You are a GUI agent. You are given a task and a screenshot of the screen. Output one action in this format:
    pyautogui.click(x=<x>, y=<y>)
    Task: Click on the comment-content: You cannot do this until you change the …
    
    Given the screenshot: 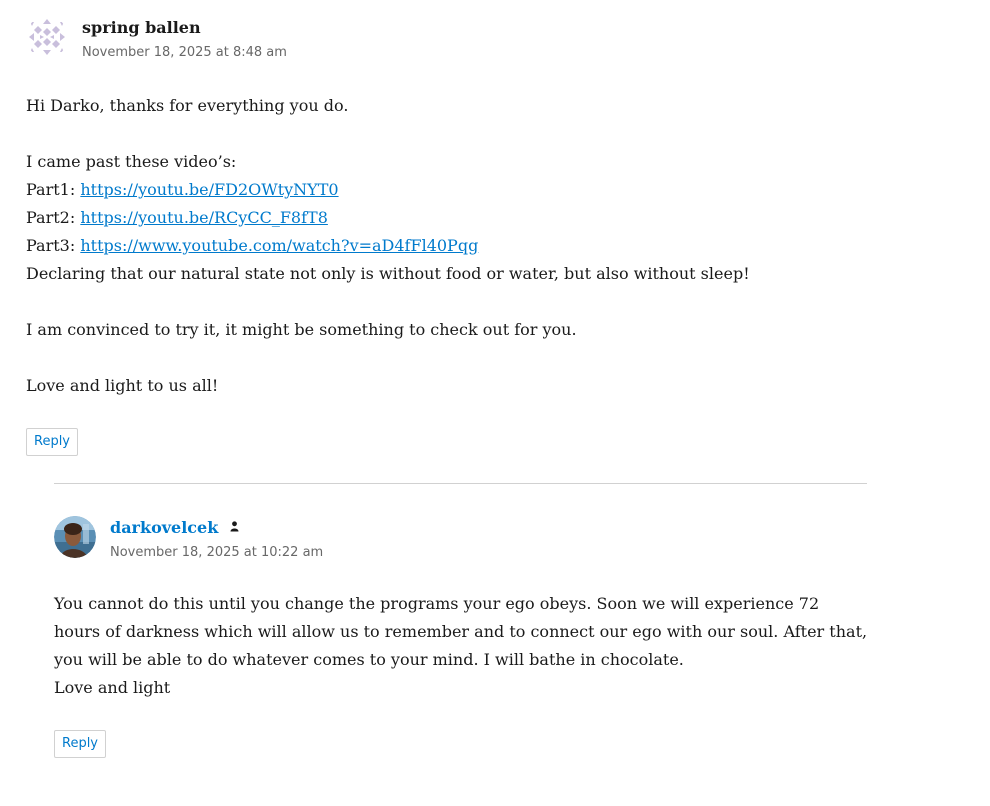 What is the action you would take?
    pyautogui.click(x=461, y=646)
    